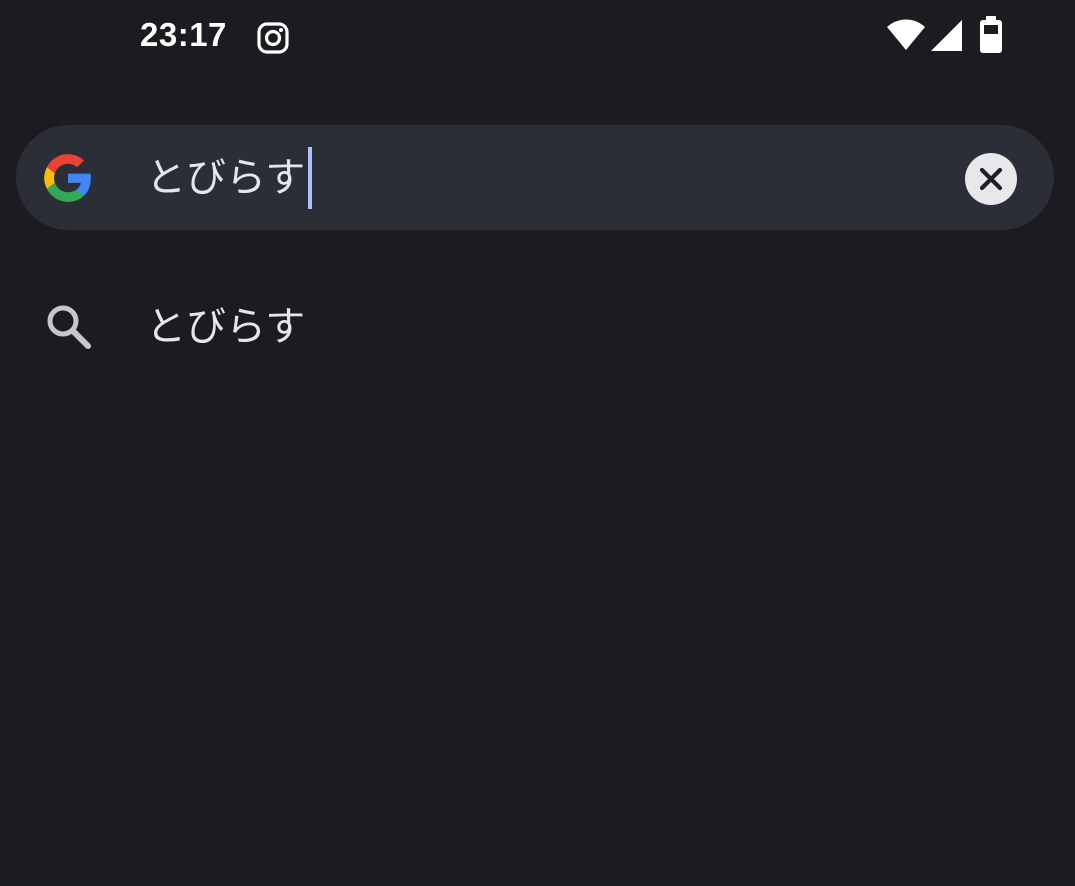 The image size is (1075, 886). I want to click on wifi-icon, so click(906, 34).